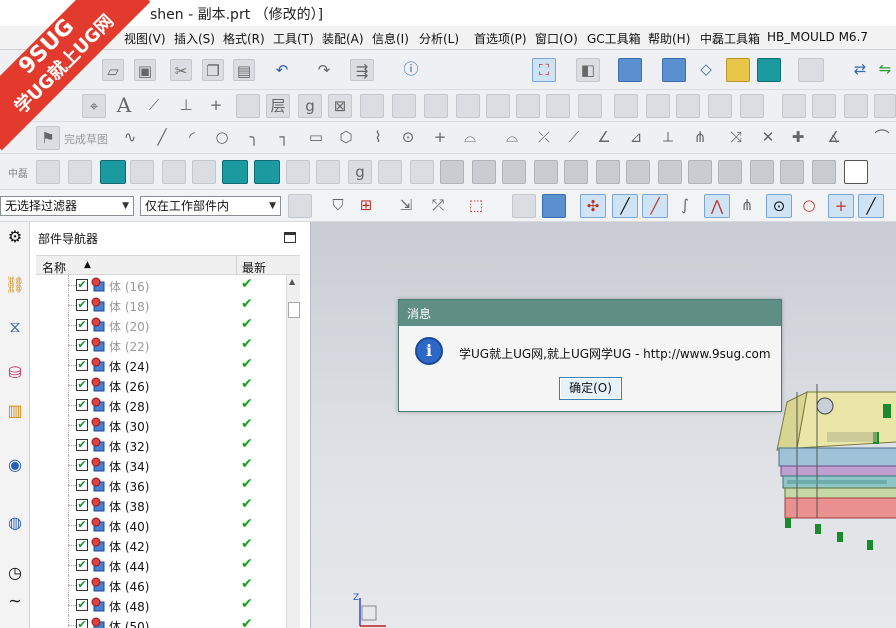 The width and height of the screenshot is (896, 628). I want to click on table-row: ✔ 体 (28) ✔, so click(161, 405).